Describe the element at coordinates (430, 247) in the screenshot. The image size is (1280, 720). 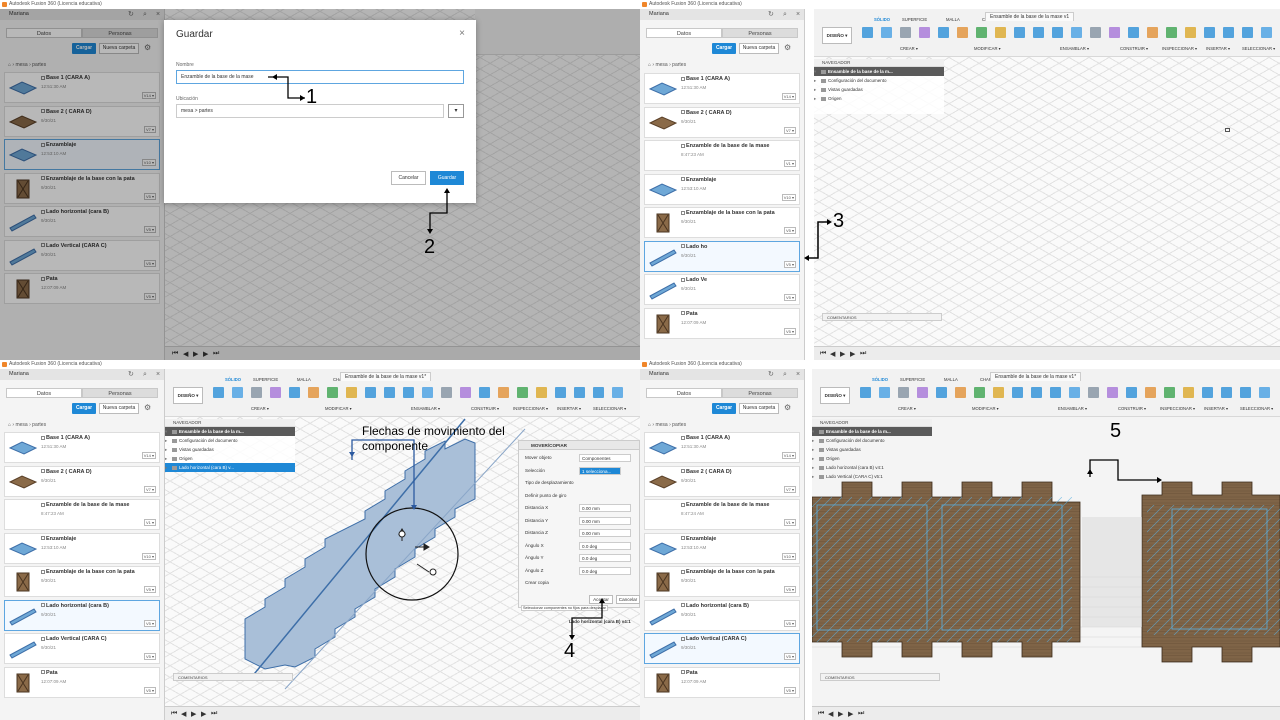
I see `annotation-2: 2` at that location.